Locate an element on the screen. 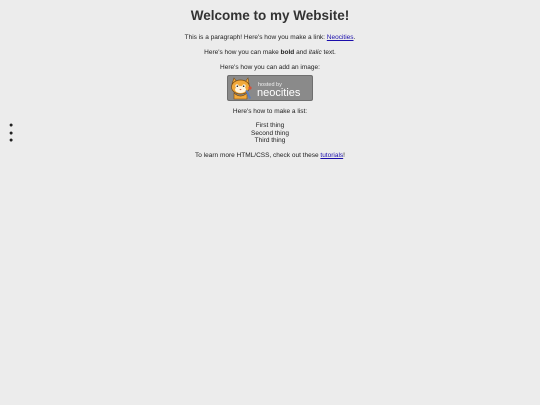  neocities-badge-image: hosted by neocities is located at coordinates (270, 88).